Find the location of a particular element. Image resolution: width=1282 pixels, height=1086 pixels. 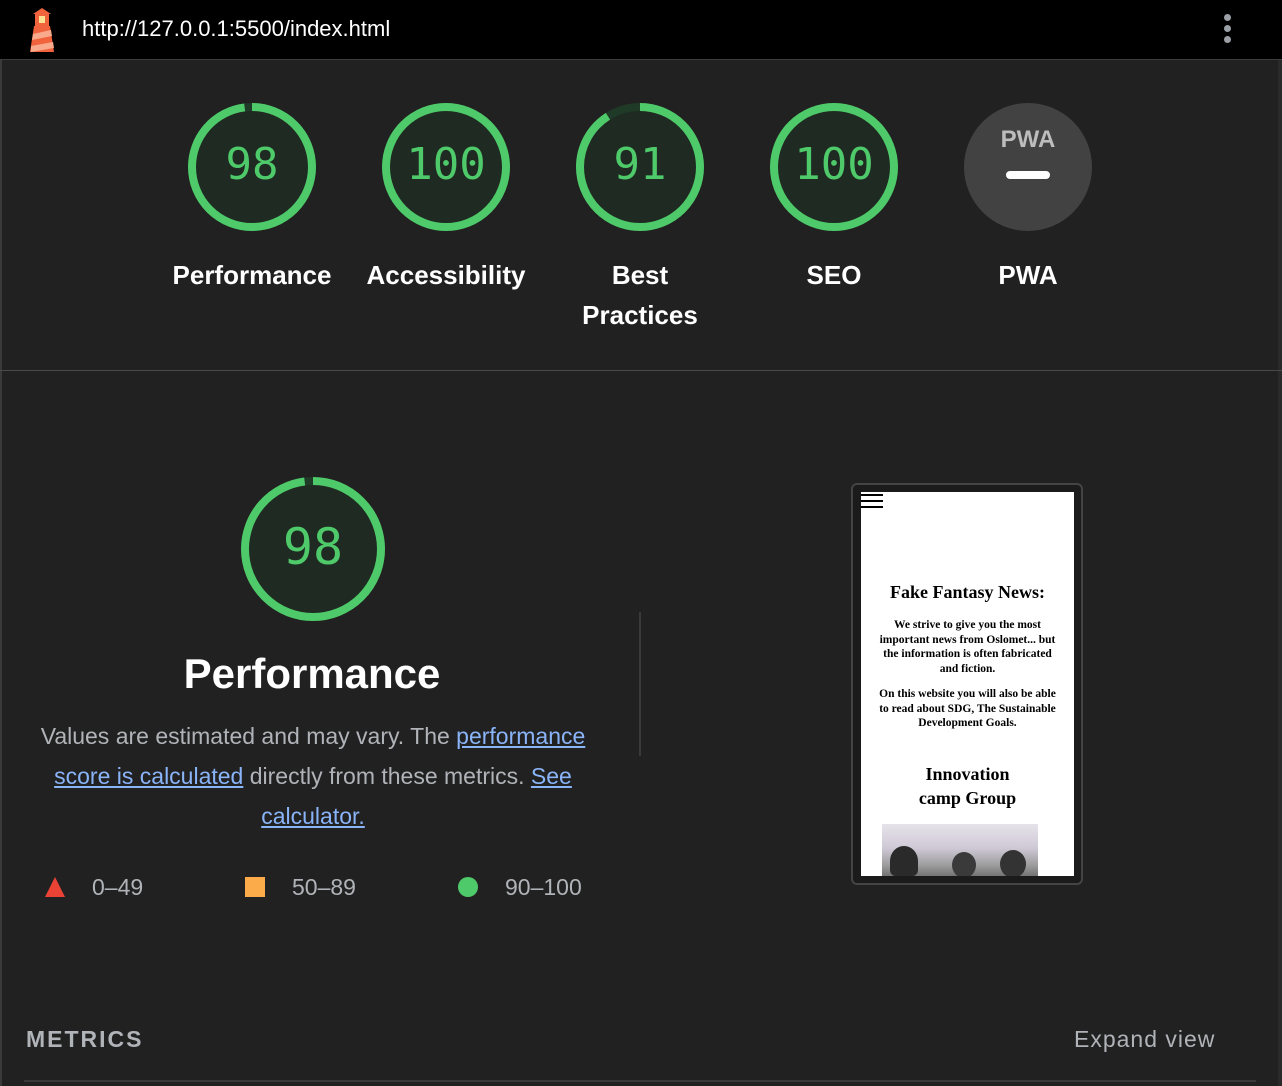

performance-title: Performance is located at coordinates (312, 673).